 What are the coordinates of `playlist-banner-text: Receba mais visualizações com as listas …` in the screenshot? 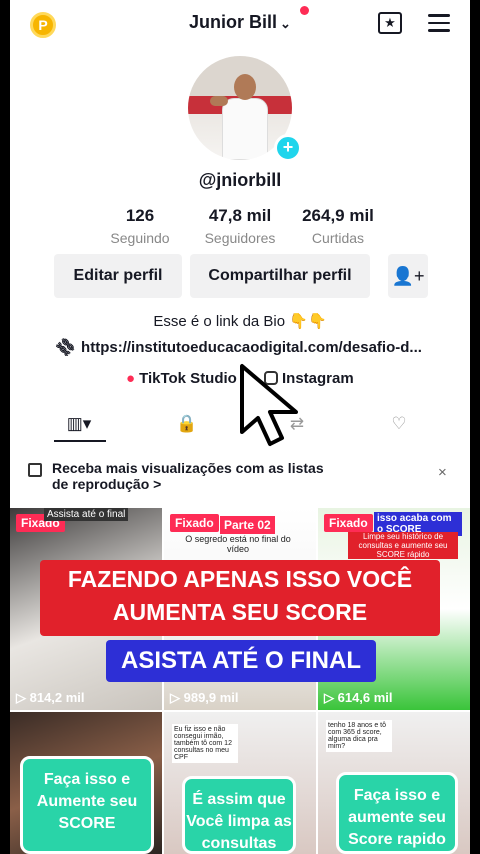 It's located at (188, 476).